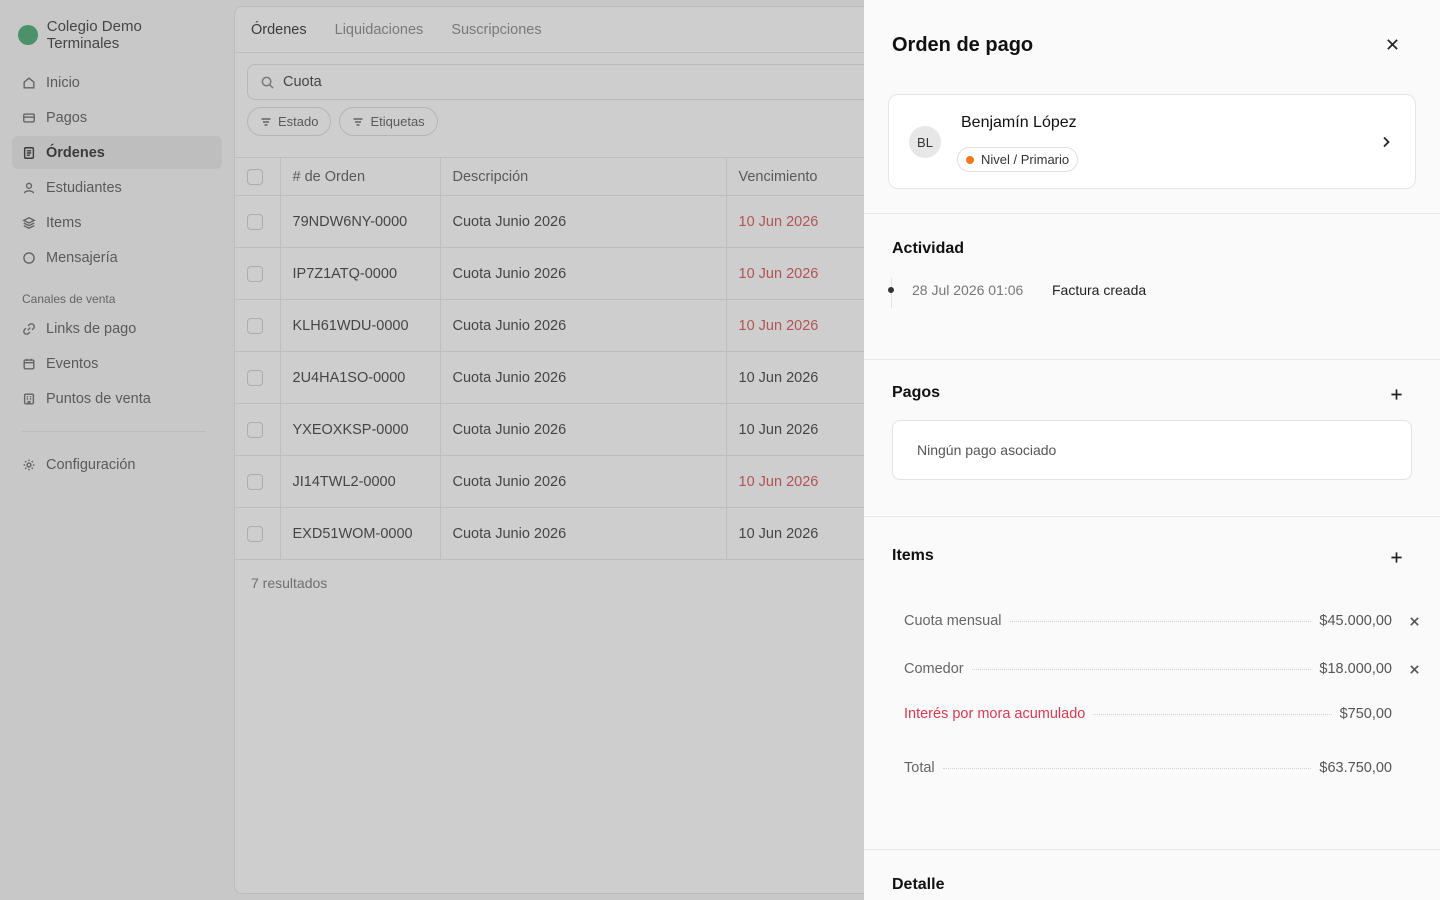 The width and height of the screenshot is (1440, 900). Describe the element at coordinates (928, 248) in the screenshot. I see `activity-title: Actividad` at that location.